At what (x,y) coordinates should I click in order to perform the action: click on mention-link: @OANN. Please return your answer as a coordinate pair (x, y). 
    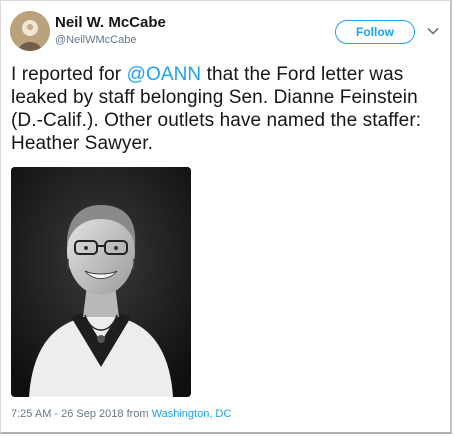
    Looking at the image, I should click on (164, 74).